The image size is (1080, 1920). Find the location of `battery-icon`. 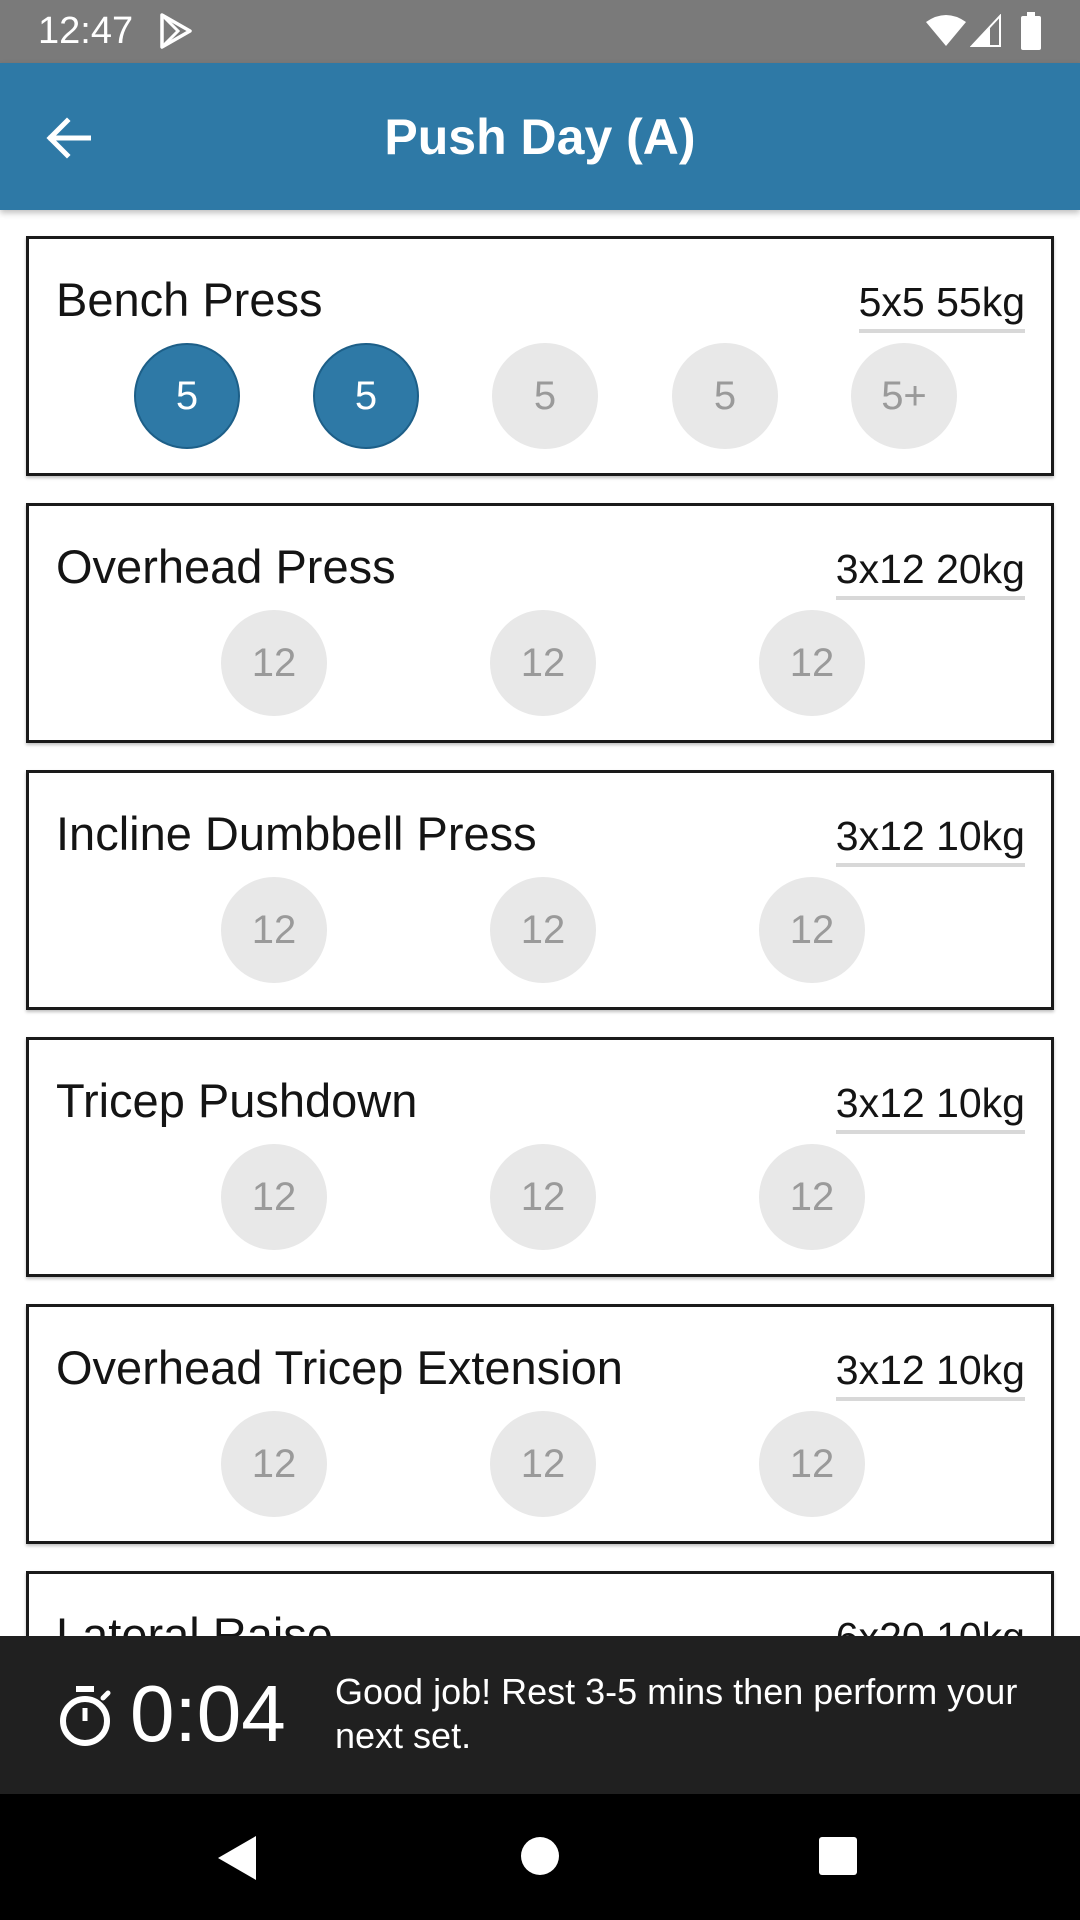

battery-icon is located at coordinates (1031, 31).